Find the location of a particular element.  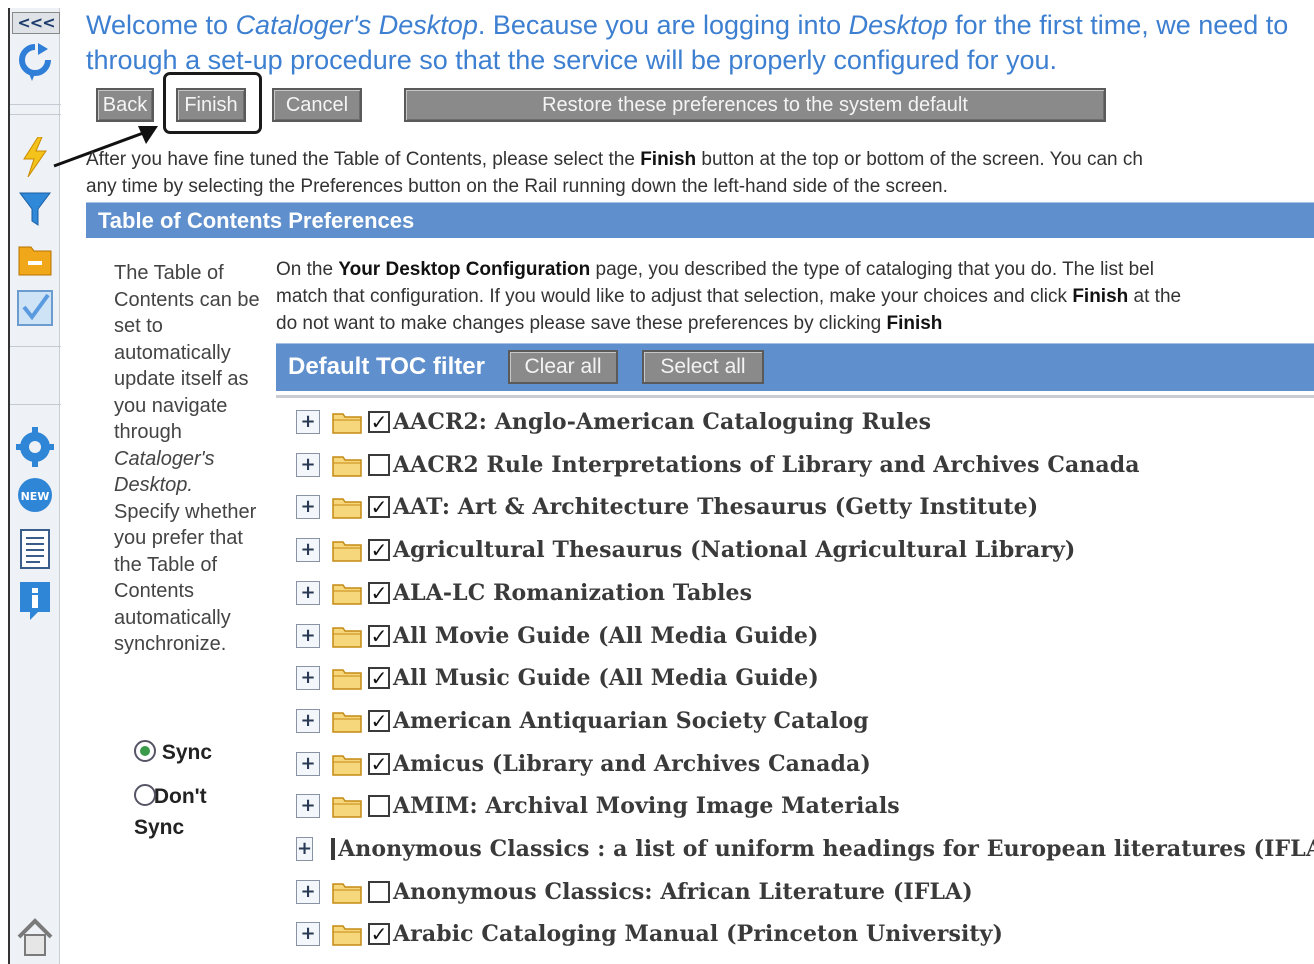

gear-icon is located at coordinates (35, 447).